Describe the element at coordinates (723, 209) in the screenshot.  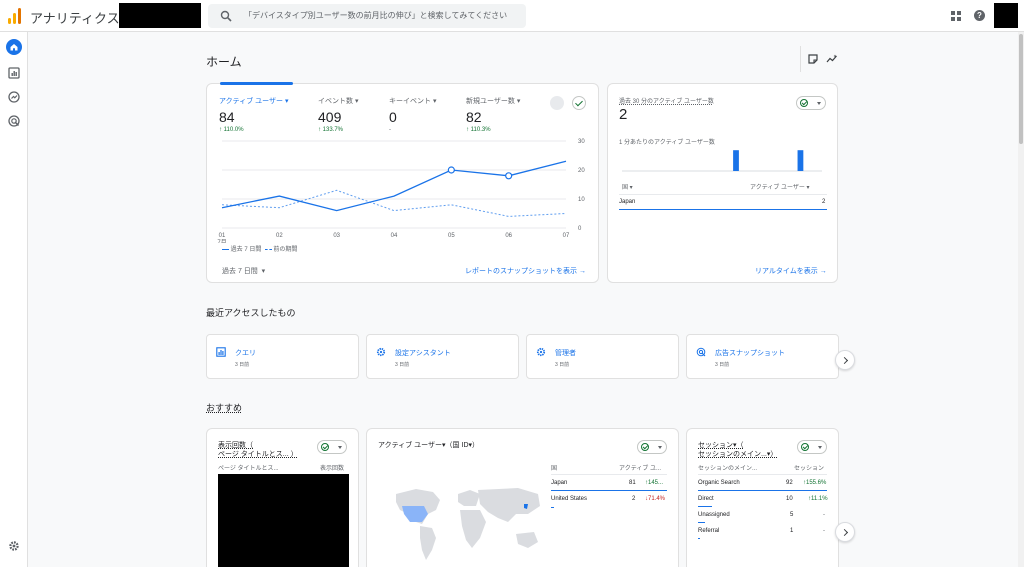
I see `realtime-row-bar` at that location.